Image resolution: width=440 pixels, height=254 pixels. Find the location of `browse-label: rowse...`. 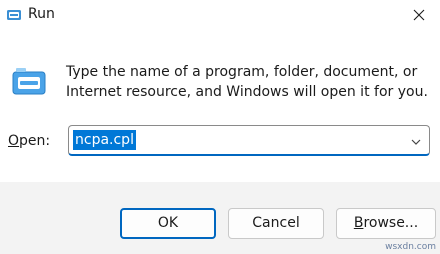

browse-label: rowse... is located at coordinates (391, 223).